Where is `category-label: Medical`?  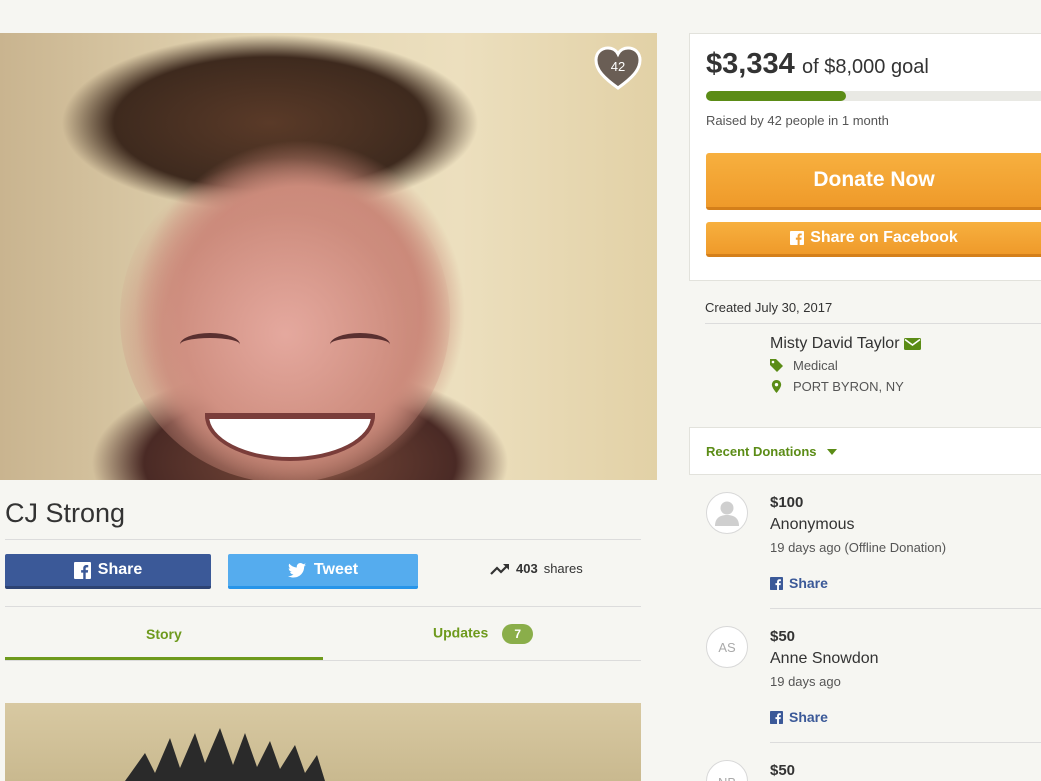 category-label: Medical is located at coordinates (815, 365).